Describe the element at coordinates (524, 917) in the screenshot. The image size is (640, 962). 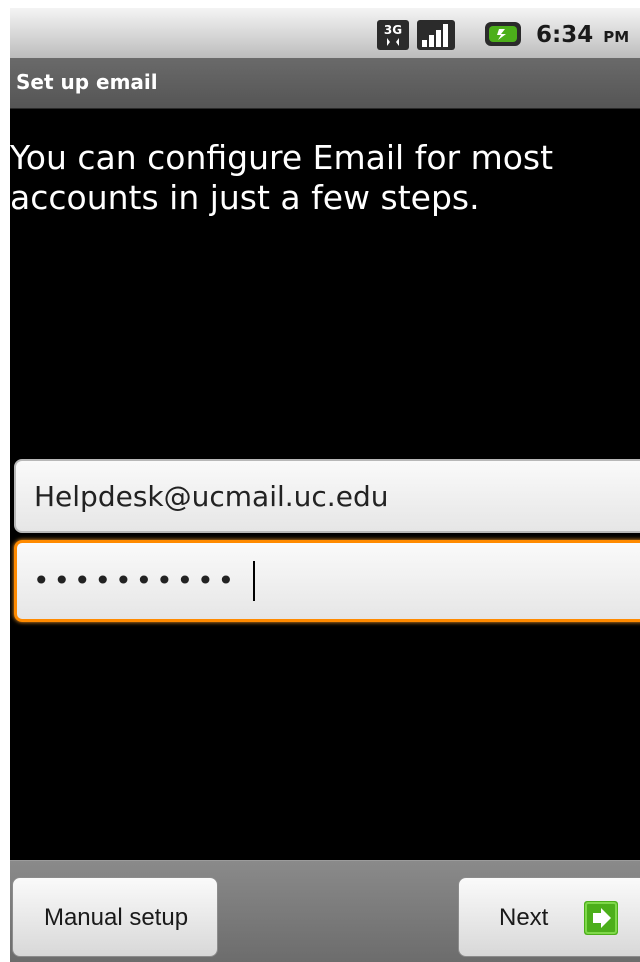
I see `next-label: Next` at that location.